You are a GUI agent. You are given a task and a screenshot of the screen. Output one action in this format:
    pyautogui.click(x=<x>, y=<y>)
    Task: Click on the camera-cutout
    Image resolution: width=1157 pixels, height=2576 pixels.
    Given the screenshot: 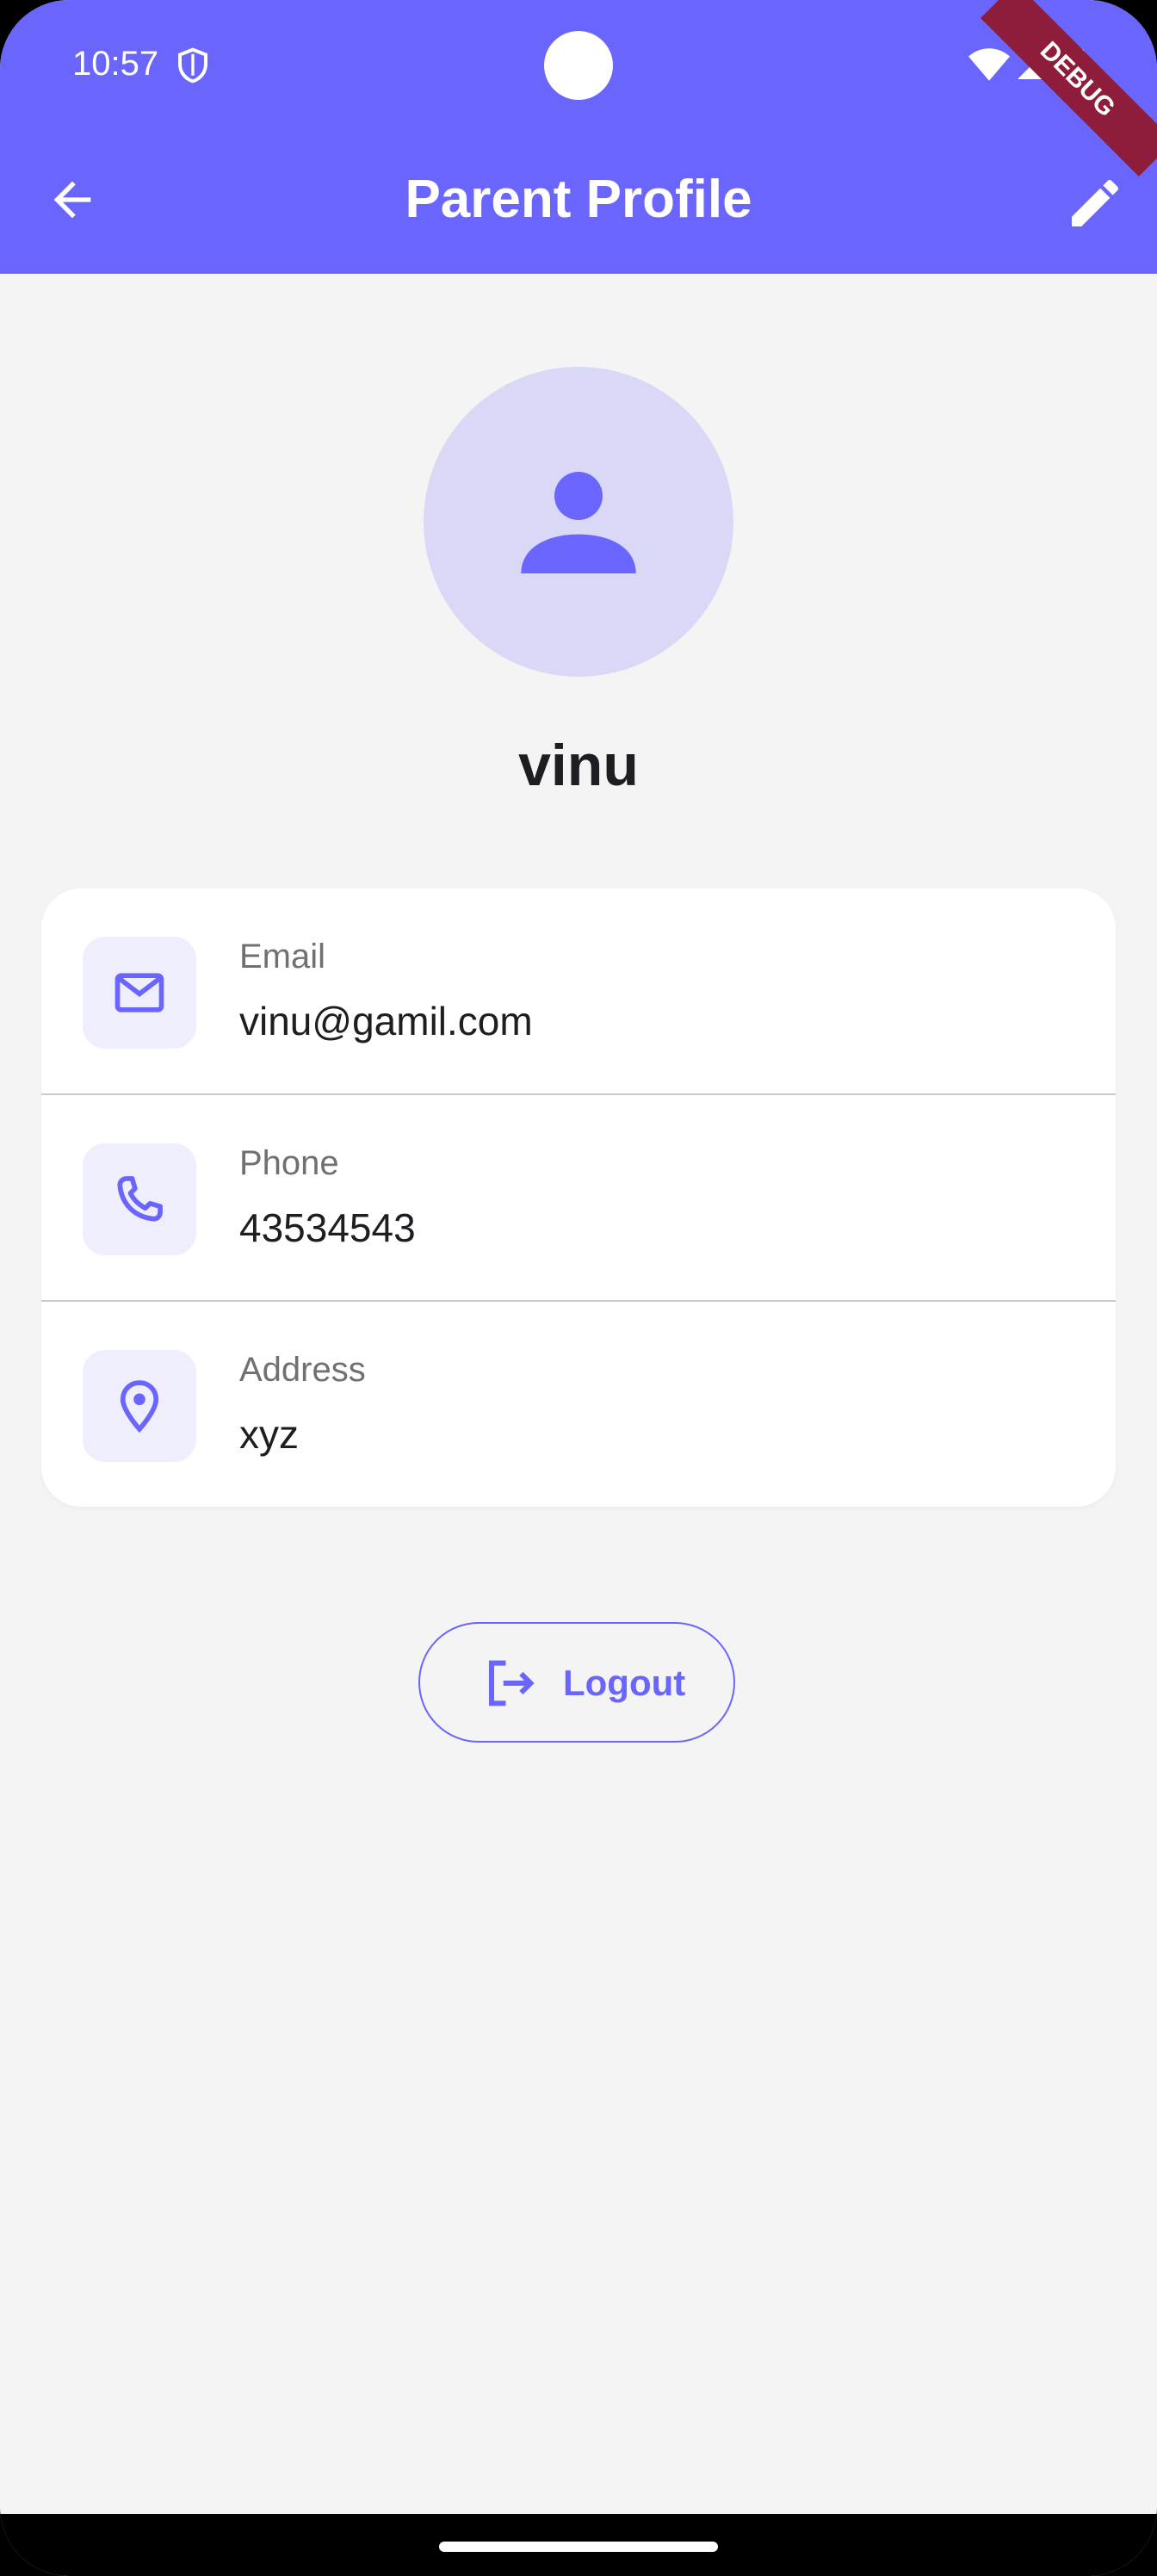 What is the action you would take?
    pyautogui.click(x=579, y=65)
    